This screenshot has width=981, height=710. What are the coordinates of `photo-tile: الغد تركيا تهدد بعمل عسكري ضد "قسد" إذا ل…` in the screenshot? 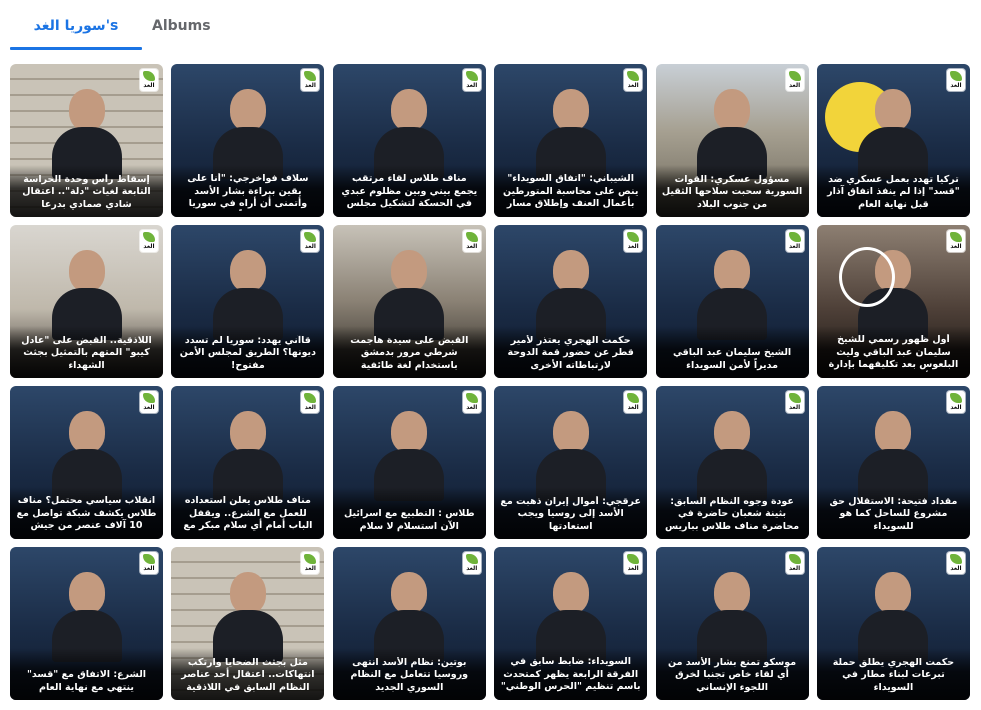 It's located at (893, 140).